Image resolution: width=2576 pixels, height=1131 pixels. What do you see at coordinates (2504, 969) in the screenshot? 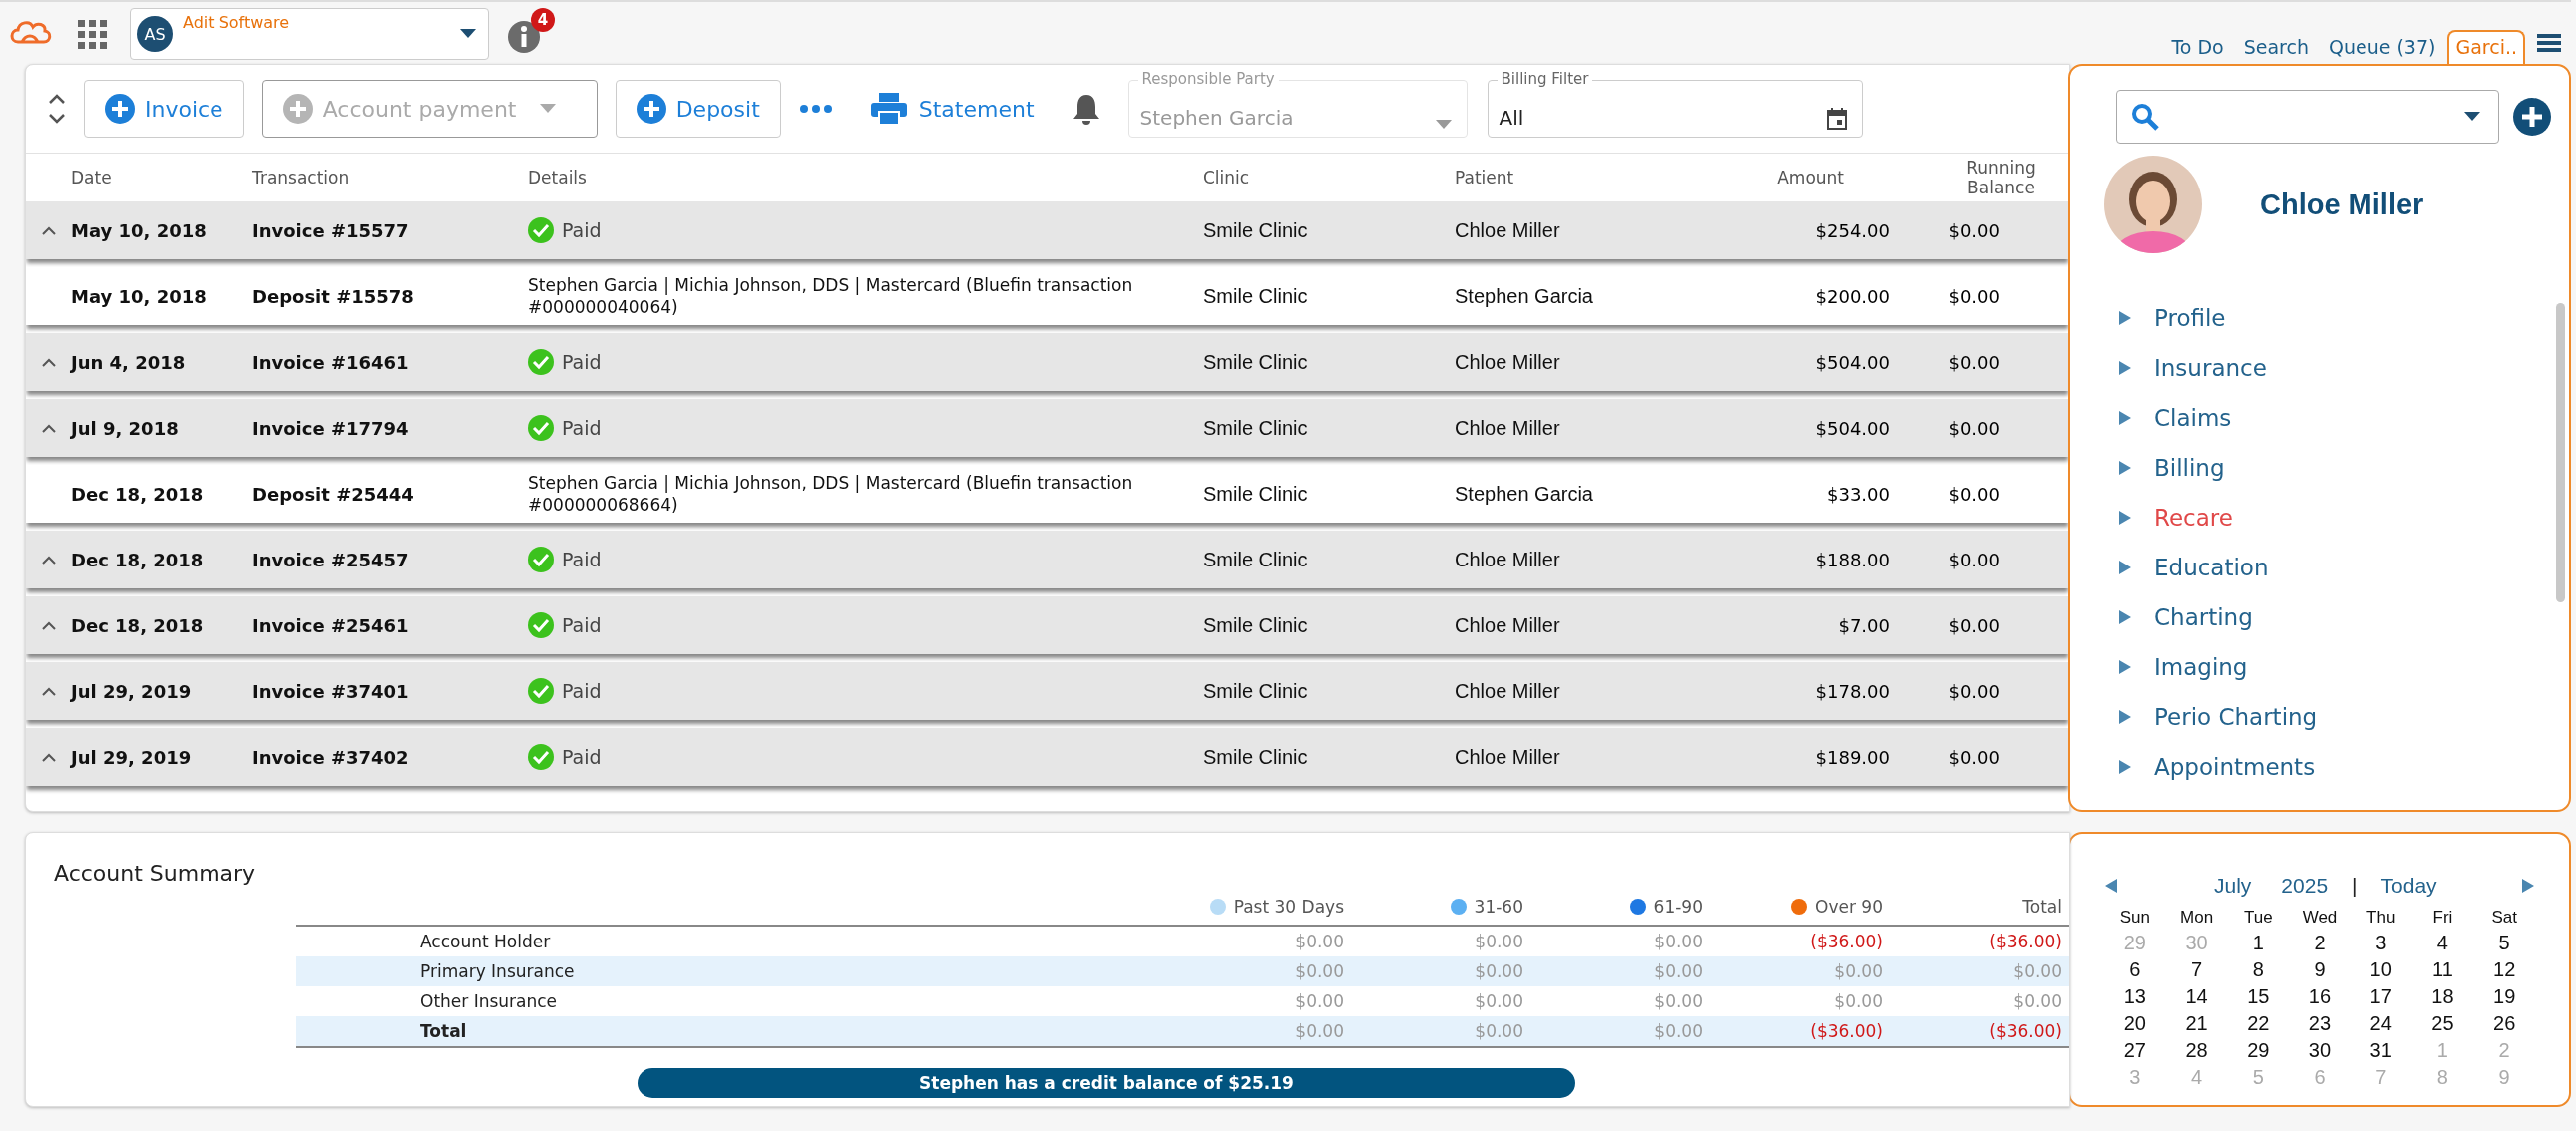
I see `calendar-day: 12` at bounding box center [2504, 969].